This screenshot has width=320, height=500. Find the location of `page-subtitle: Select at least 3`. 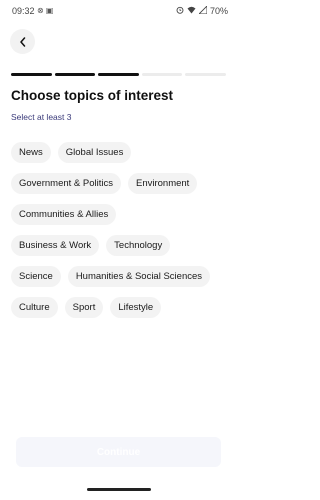

page-subtitle: Select at least 3 is located at coordinates (41, 117).